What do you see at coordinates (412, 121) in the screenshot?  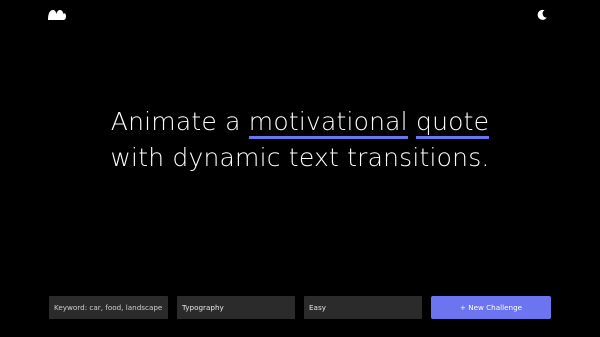 I see `headline-text-part2` at bounding box center [412, 121].